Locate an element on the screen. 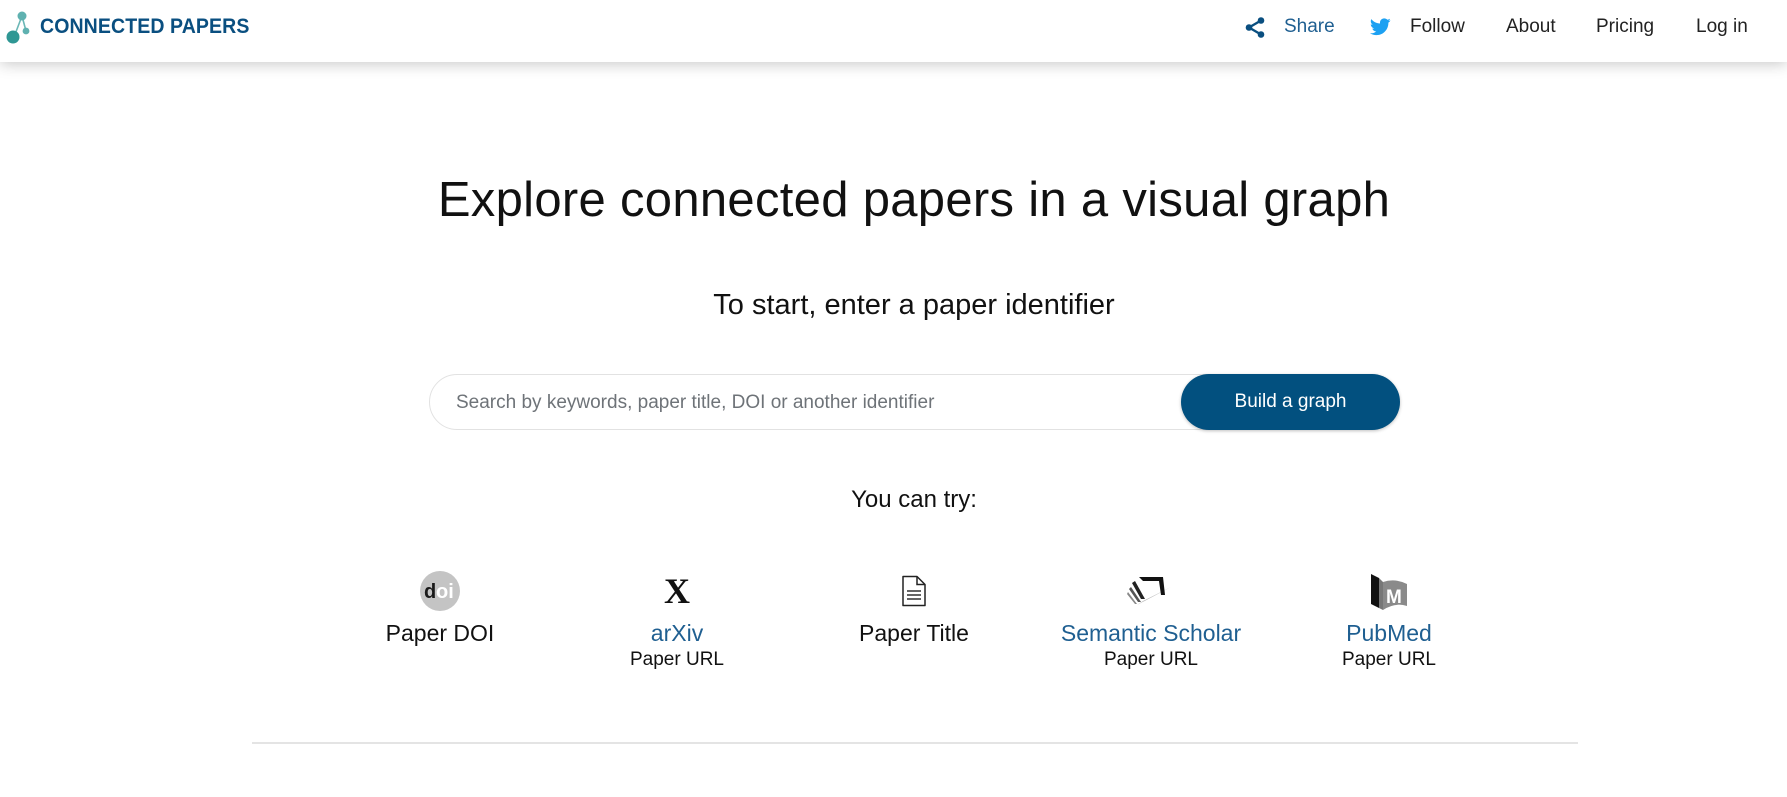 This screenshot has width=1787, height=797. option-arxiv: X arXiv Paper URL is located at coordinates (677, 620).